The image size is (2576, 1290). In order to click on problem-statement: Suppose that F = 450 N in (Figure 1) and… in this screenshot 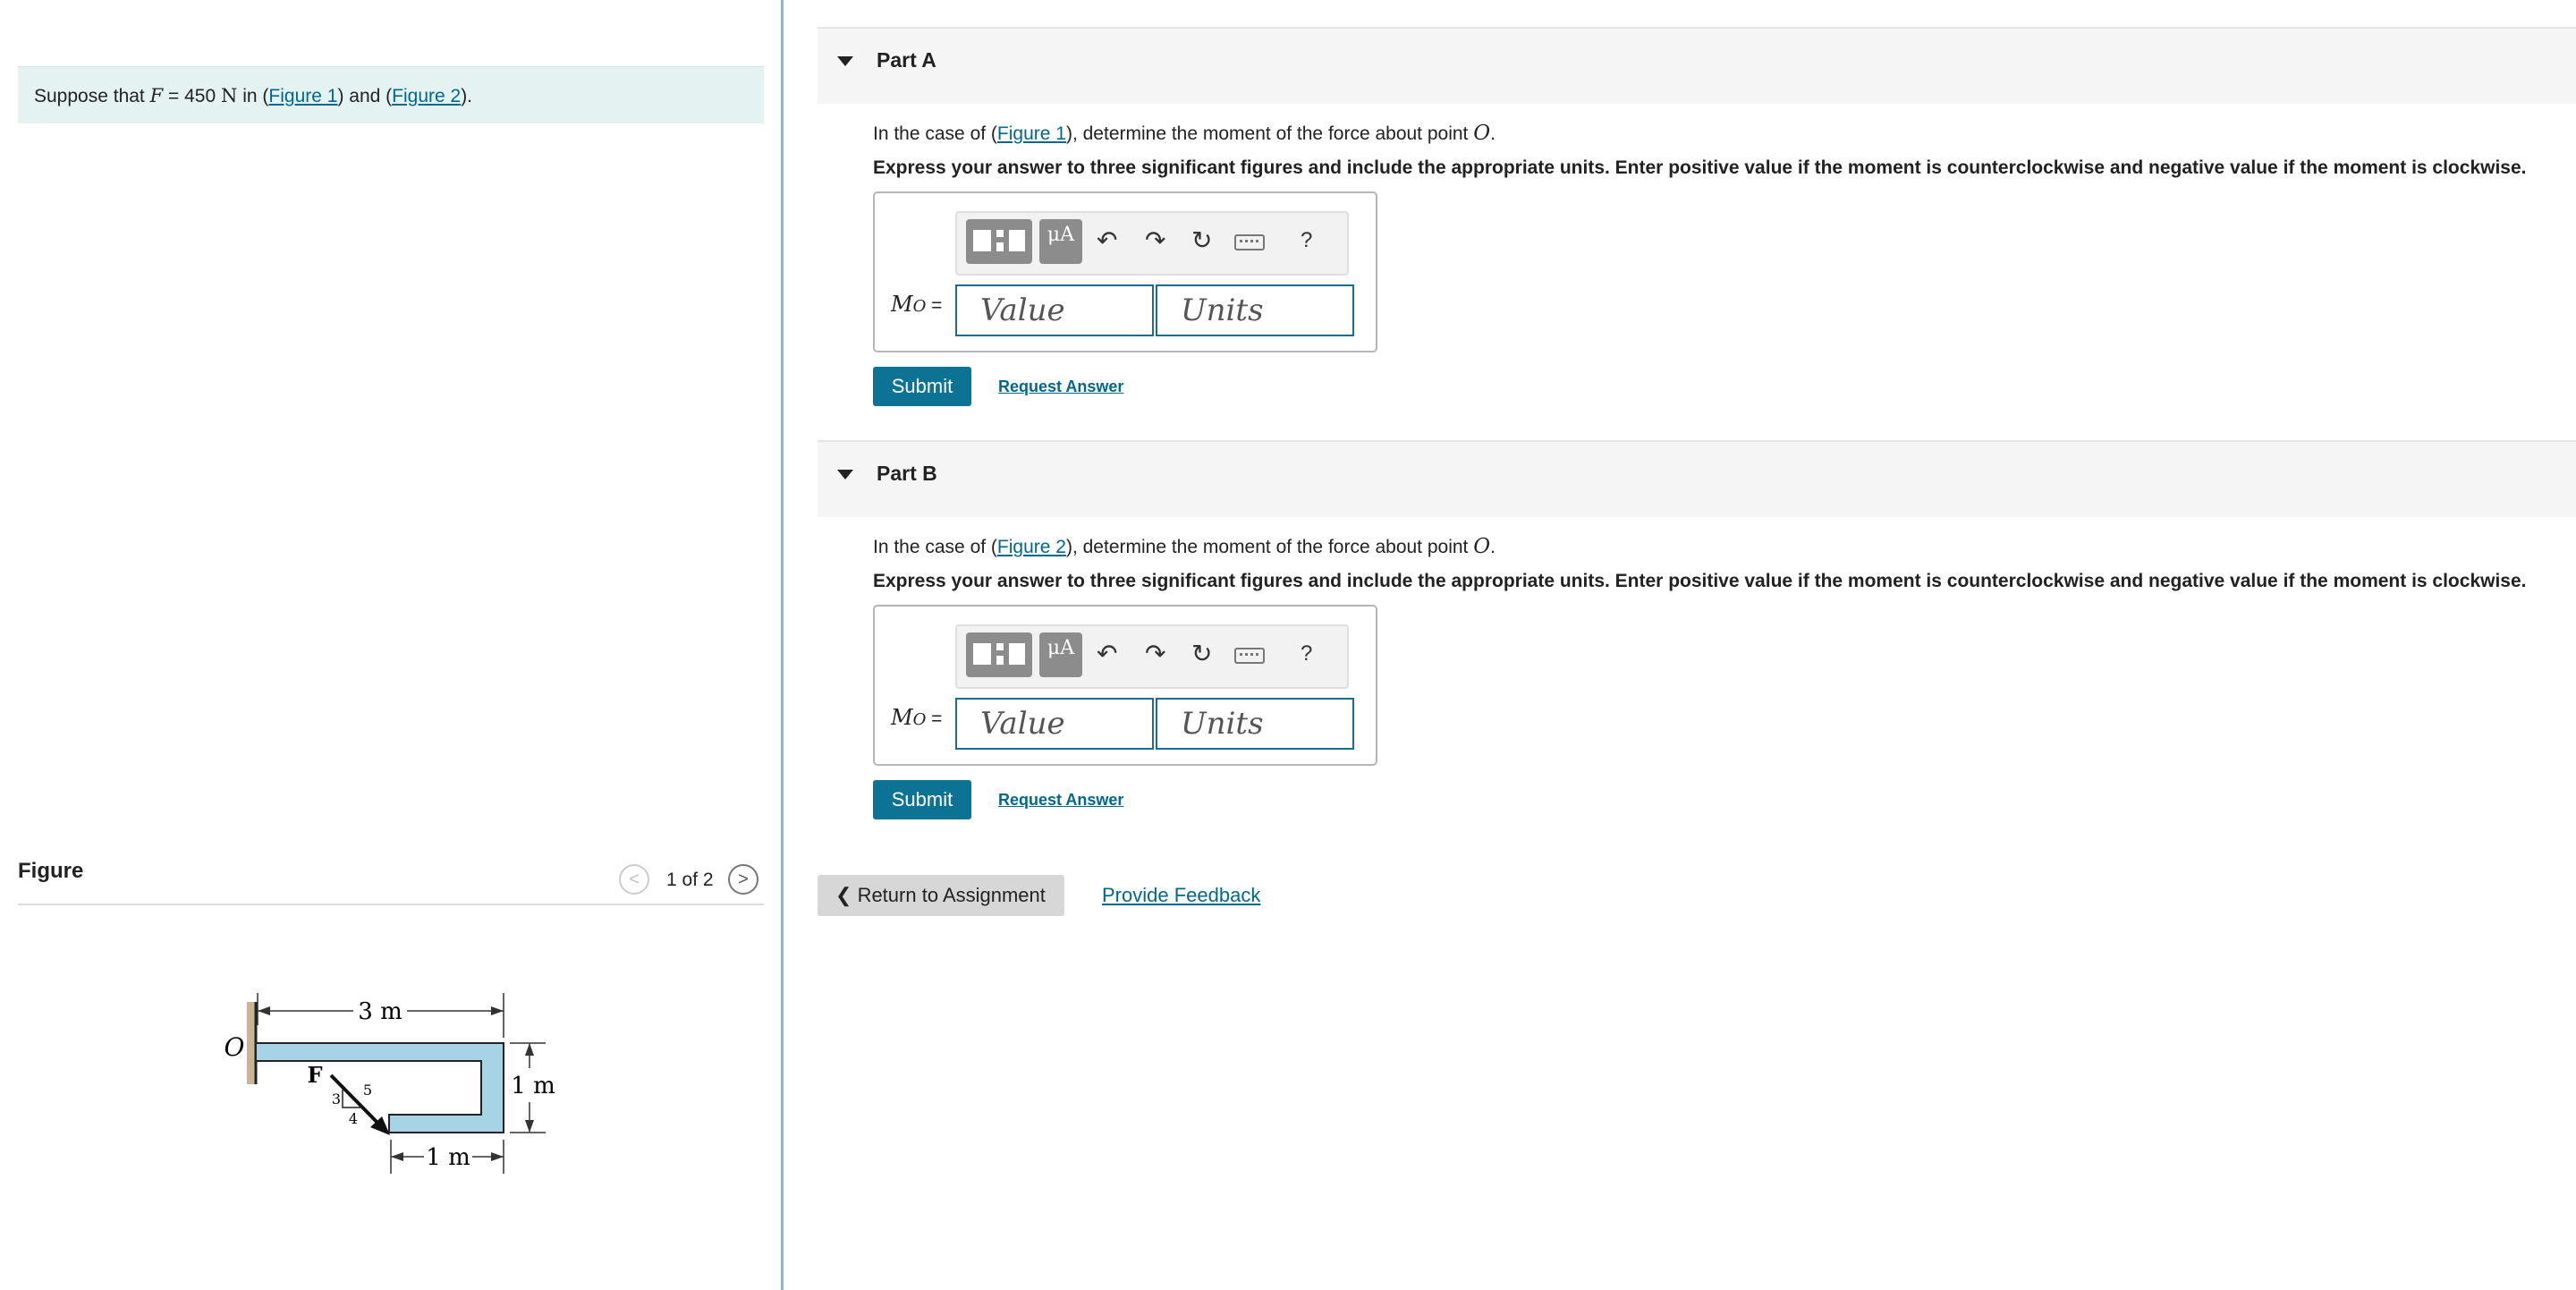, I will do `click(391, 94)`.